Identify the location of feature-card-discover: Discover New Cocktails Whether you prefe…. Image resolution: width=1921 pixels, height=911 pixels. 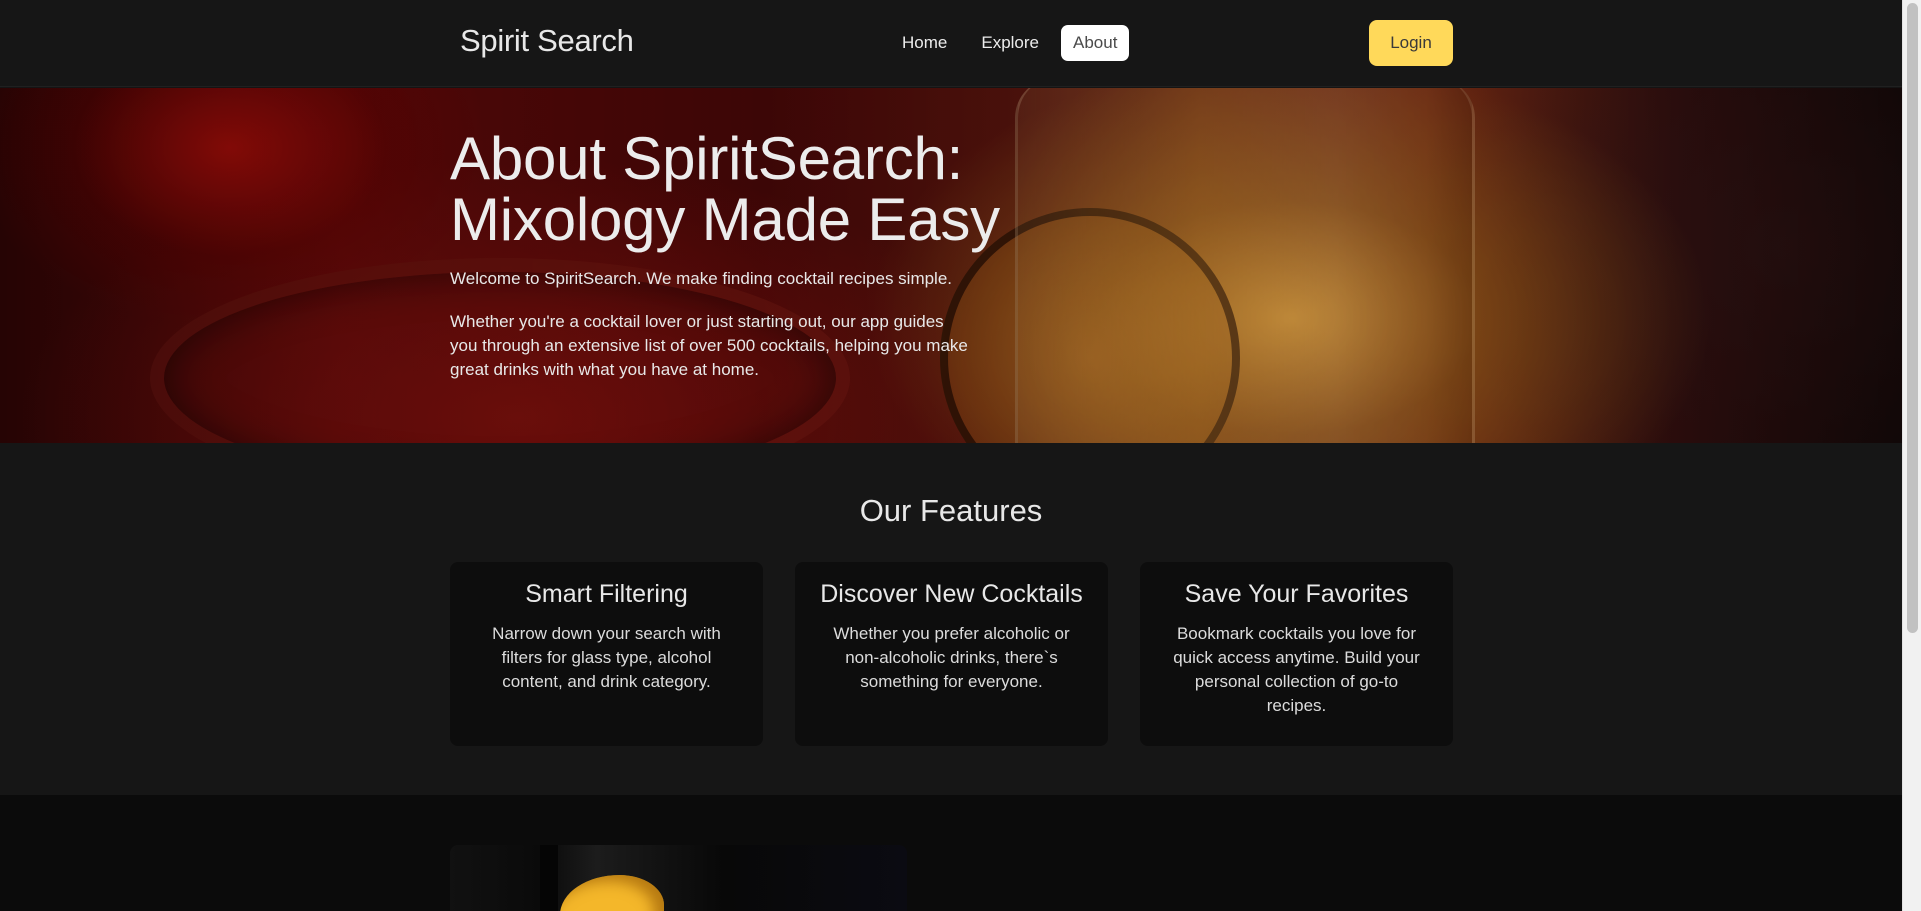
(951, 654).